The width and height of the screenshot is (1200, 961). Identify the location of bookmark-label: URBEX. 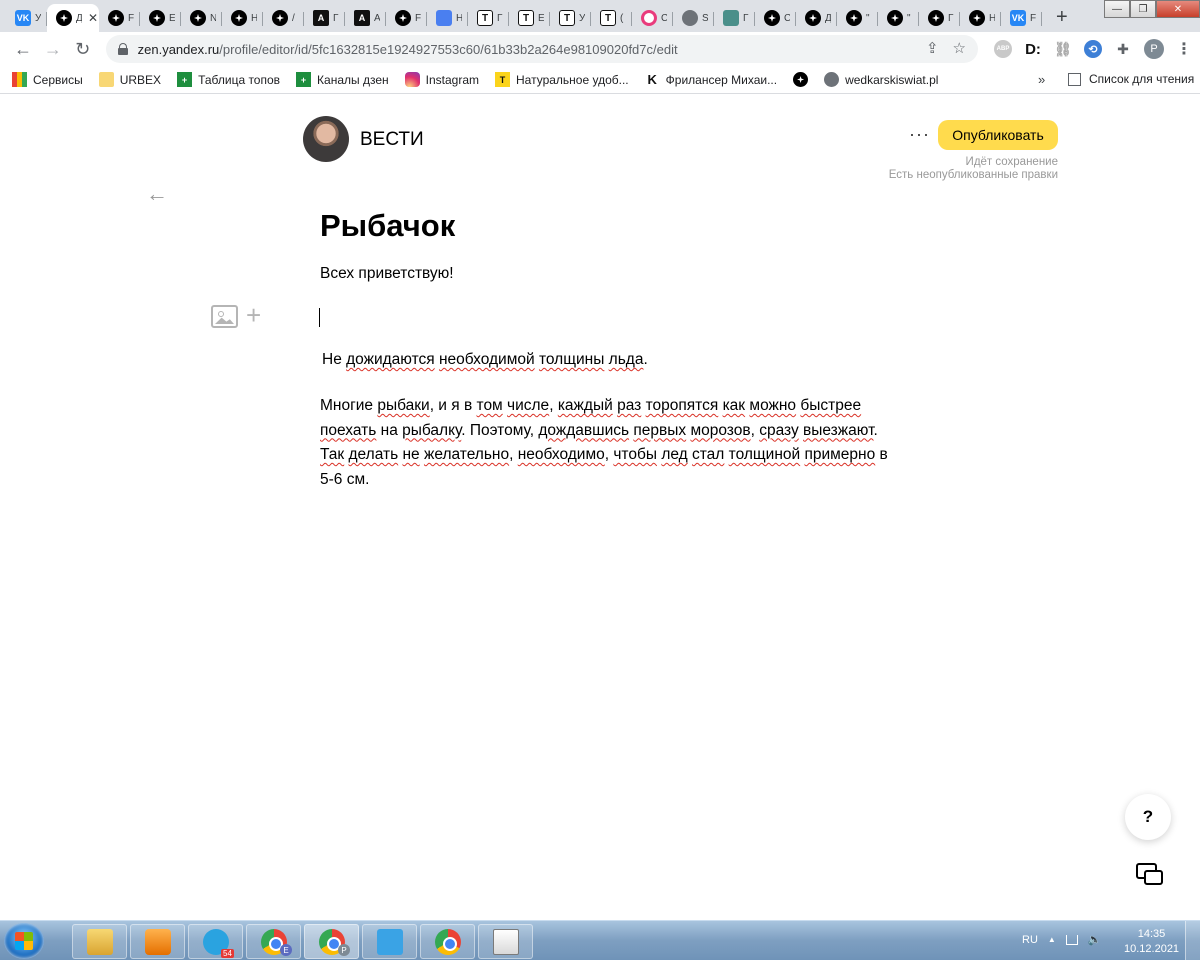
(140, 79).